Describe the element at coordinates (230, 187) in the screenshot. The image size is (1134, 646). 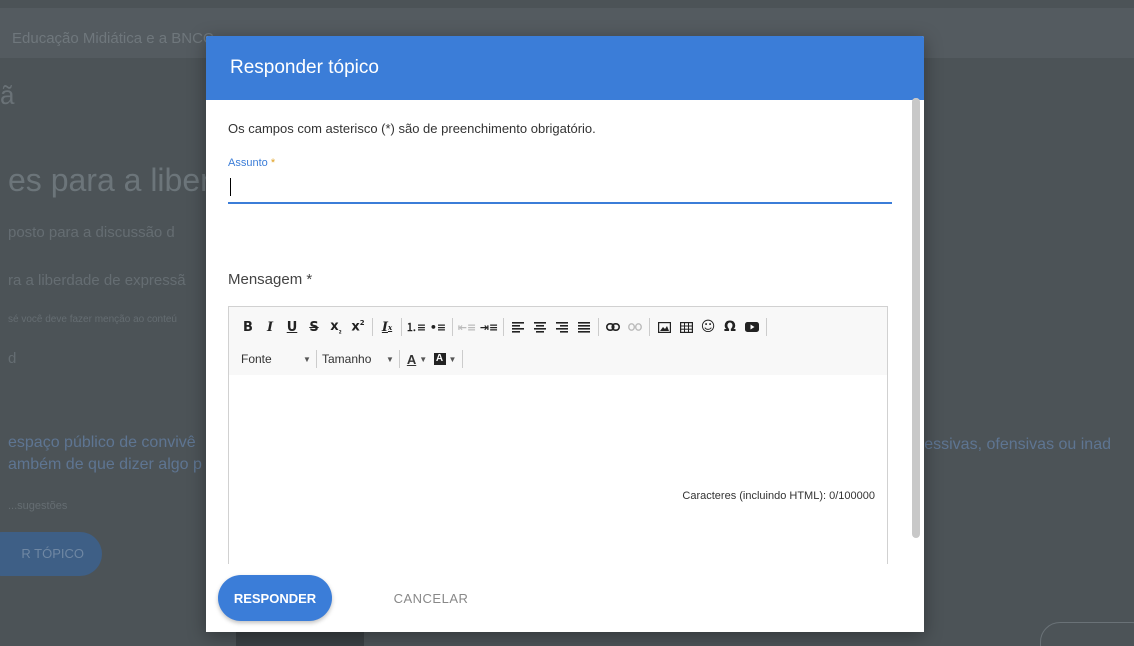
I see `text-caret` at that location.